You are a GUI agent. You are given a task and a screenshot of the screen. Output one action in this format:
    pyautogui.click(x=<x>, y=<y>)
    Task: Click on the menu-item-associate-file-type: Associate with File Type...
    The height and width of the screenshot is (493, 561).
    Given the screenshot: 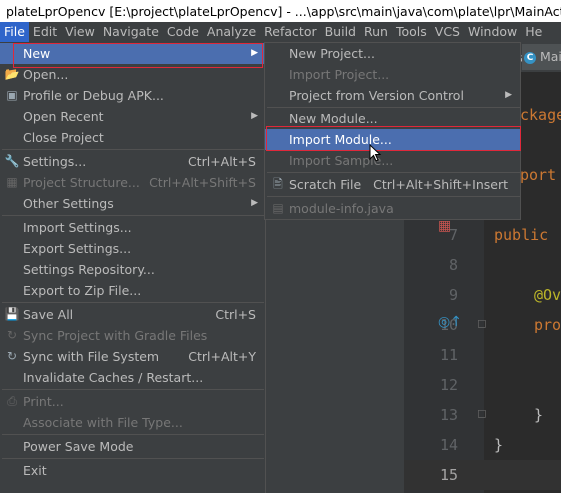 What is the action you would take?
    pyautogui.click(x=132, y=422)
    